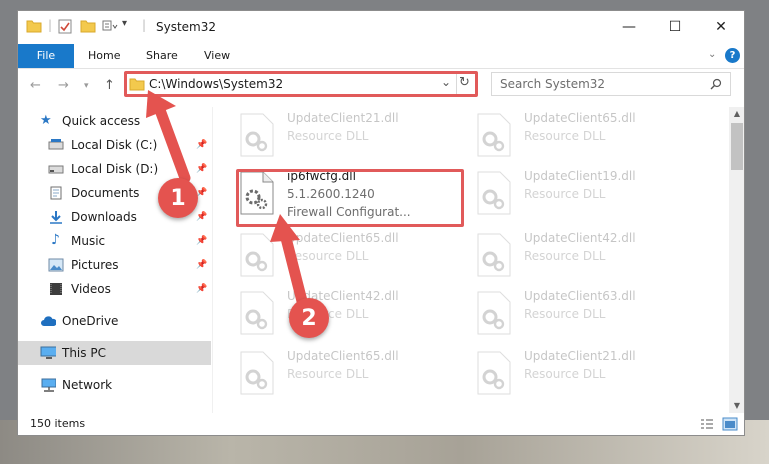  What do you see at coordinates (95, 265) in the screenshot?
I see `nav-item-label: Pictures` at bounding box center [95, 265].